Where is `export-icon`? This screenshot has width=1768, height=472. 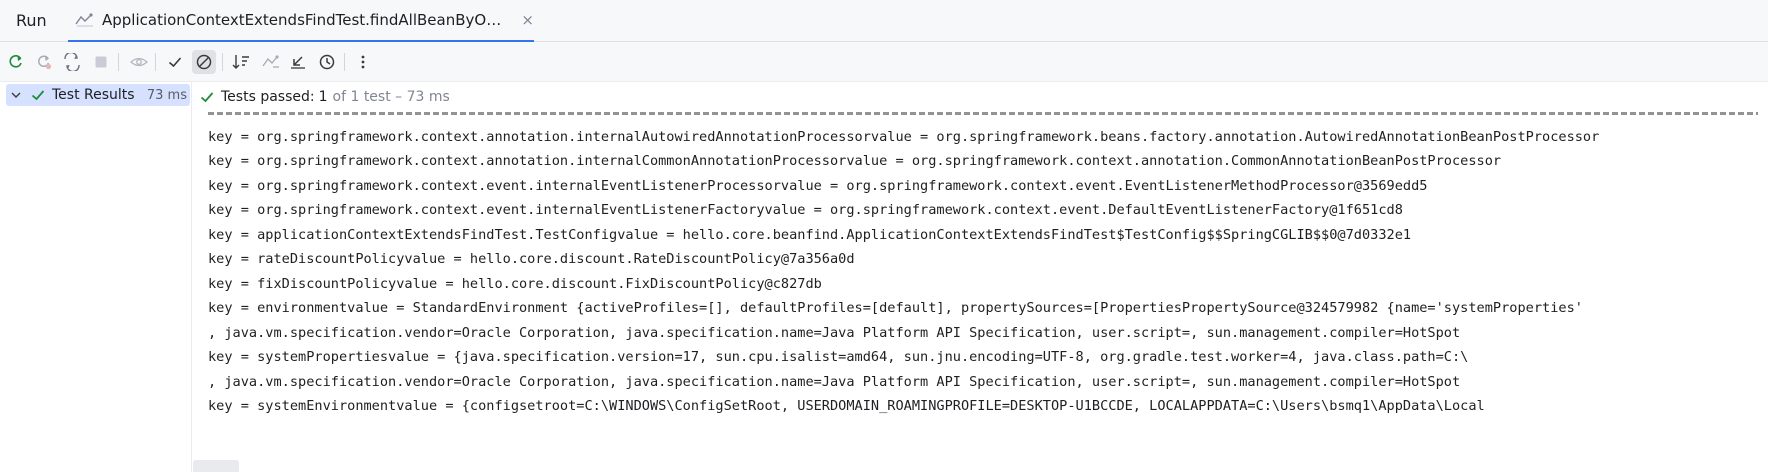 export-icon is located at coordinates (298, 62).